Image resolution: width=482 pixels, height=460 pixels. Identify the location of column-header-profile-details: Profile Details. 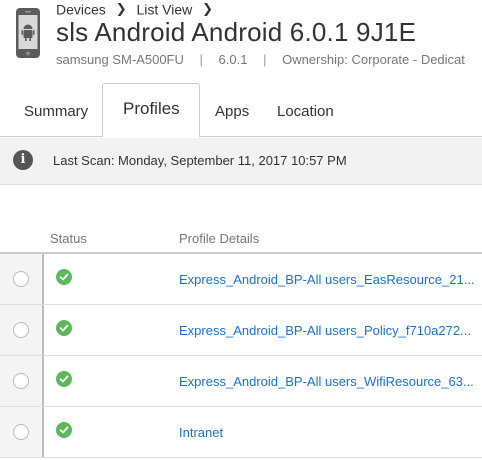
(219, 238).